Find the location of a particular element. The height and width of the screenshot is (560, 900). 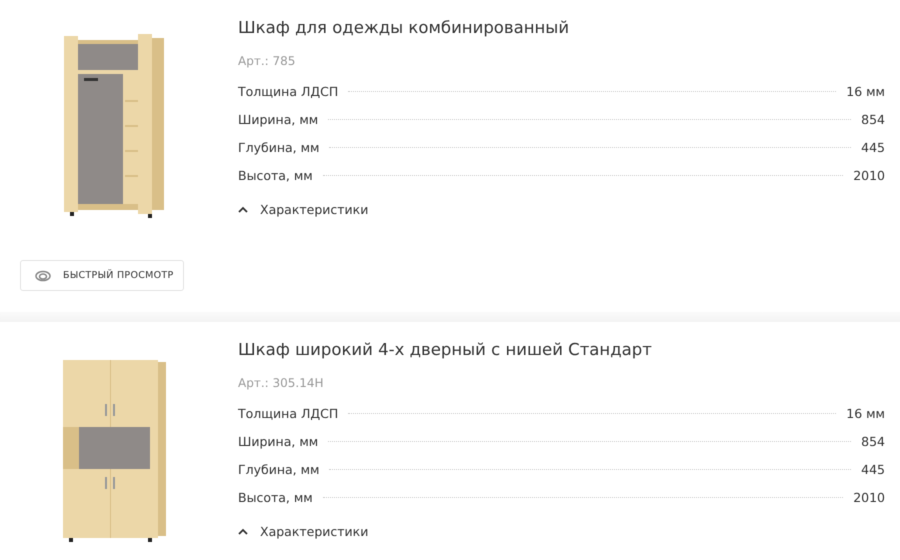

product-title: Шкаф для одежды комбинированный is located at coordinates (561, 28).